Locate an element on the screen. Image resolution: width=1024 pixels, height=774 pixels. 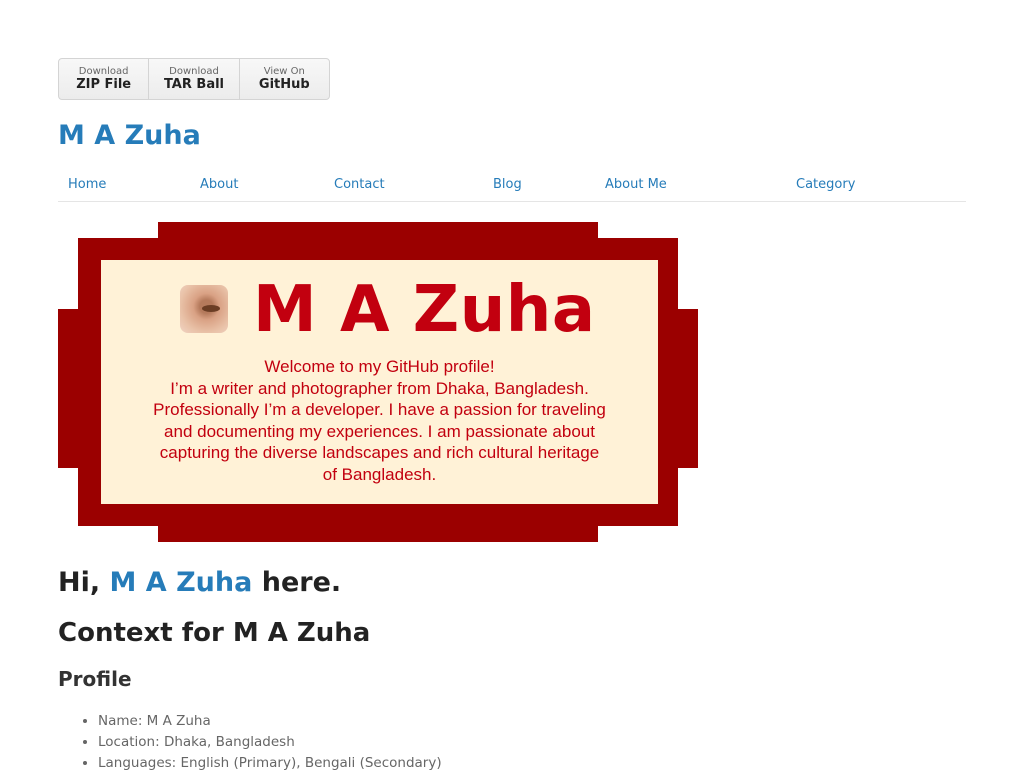
greeting-name-link: M A Zuha is located at coordinates (181, 582).